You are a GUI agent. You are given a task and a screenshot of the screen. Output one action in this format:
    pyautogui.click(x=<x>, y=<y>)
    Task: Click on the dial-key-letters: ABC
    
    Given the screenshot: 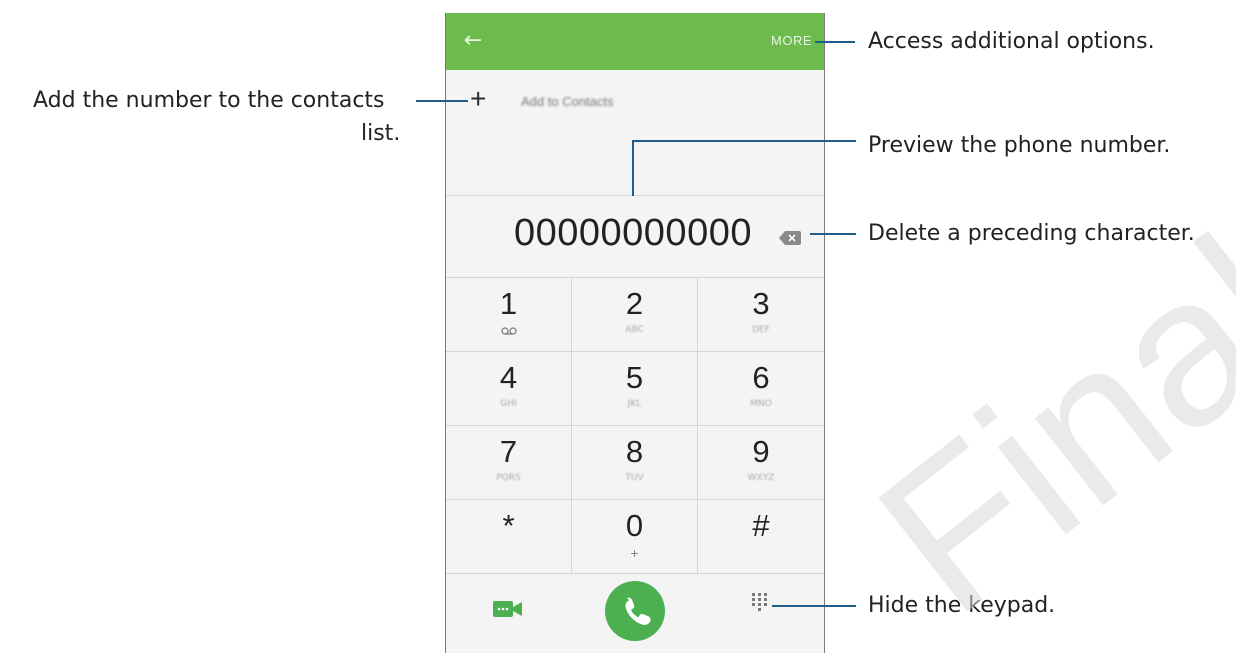 What is the action you would take?
    pyautogui.click(x=634, y=330)
    